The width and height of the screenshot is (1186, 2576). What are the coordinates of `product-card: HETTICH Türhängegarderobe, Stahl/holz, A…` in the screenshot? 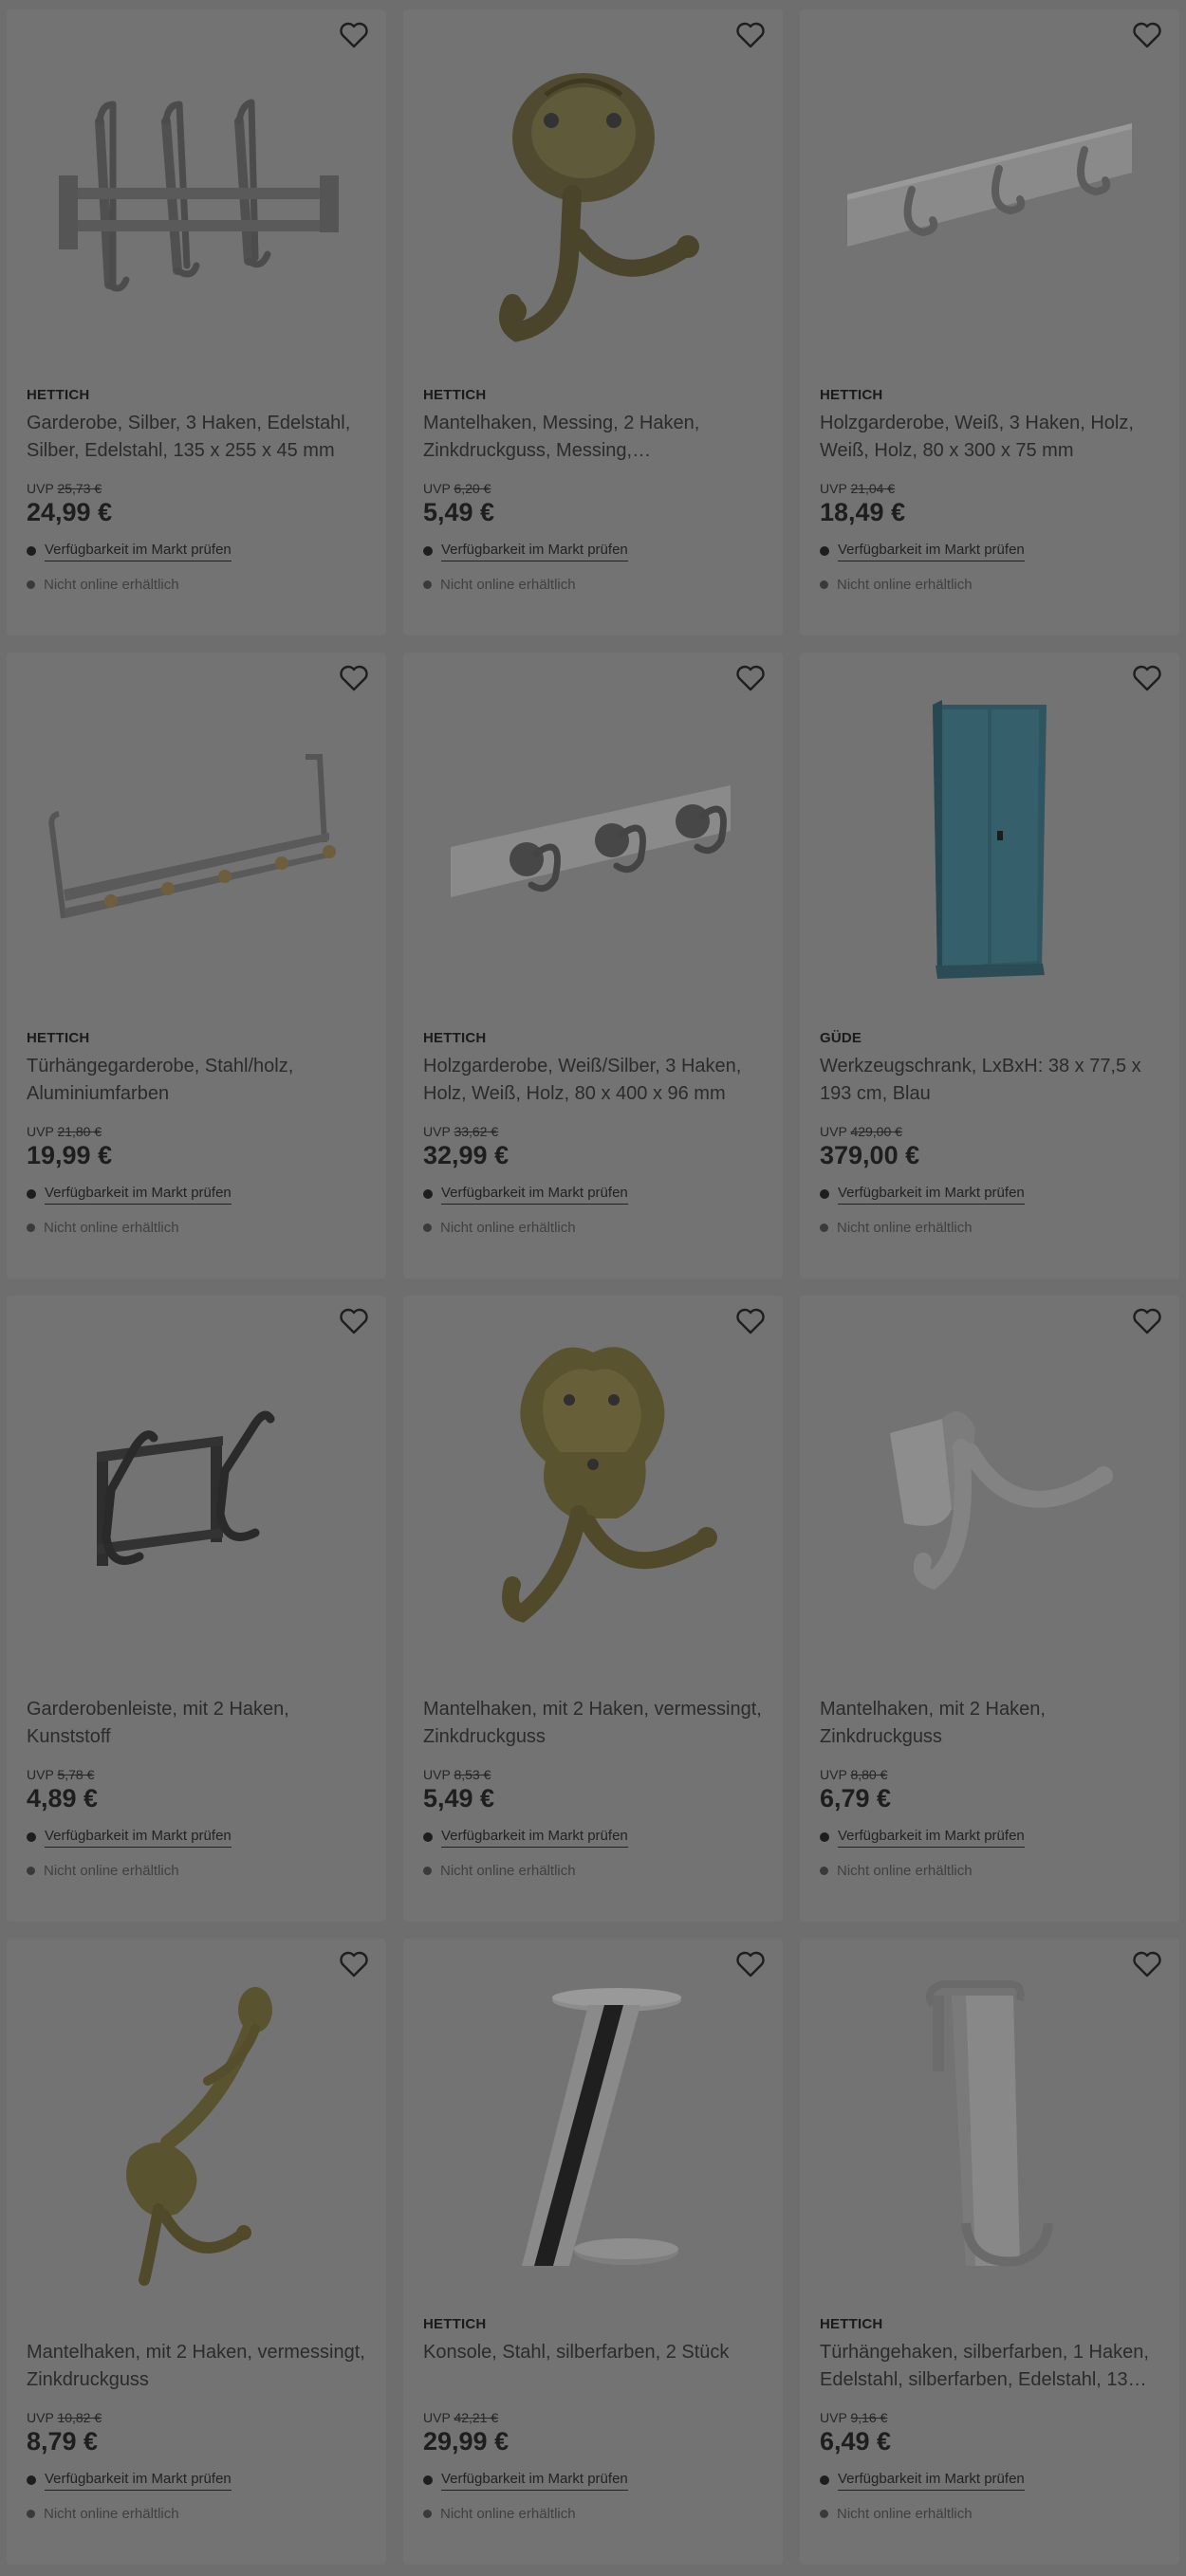 It's located at (196, 966).